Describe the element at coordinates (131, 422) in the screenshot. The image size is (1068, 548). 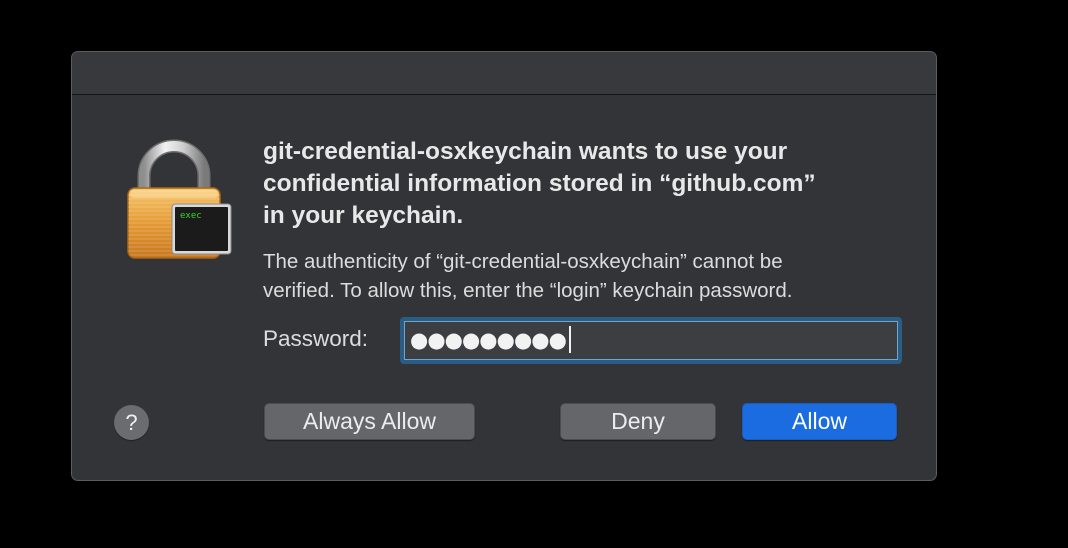
I see `help-button: ?` at that location.